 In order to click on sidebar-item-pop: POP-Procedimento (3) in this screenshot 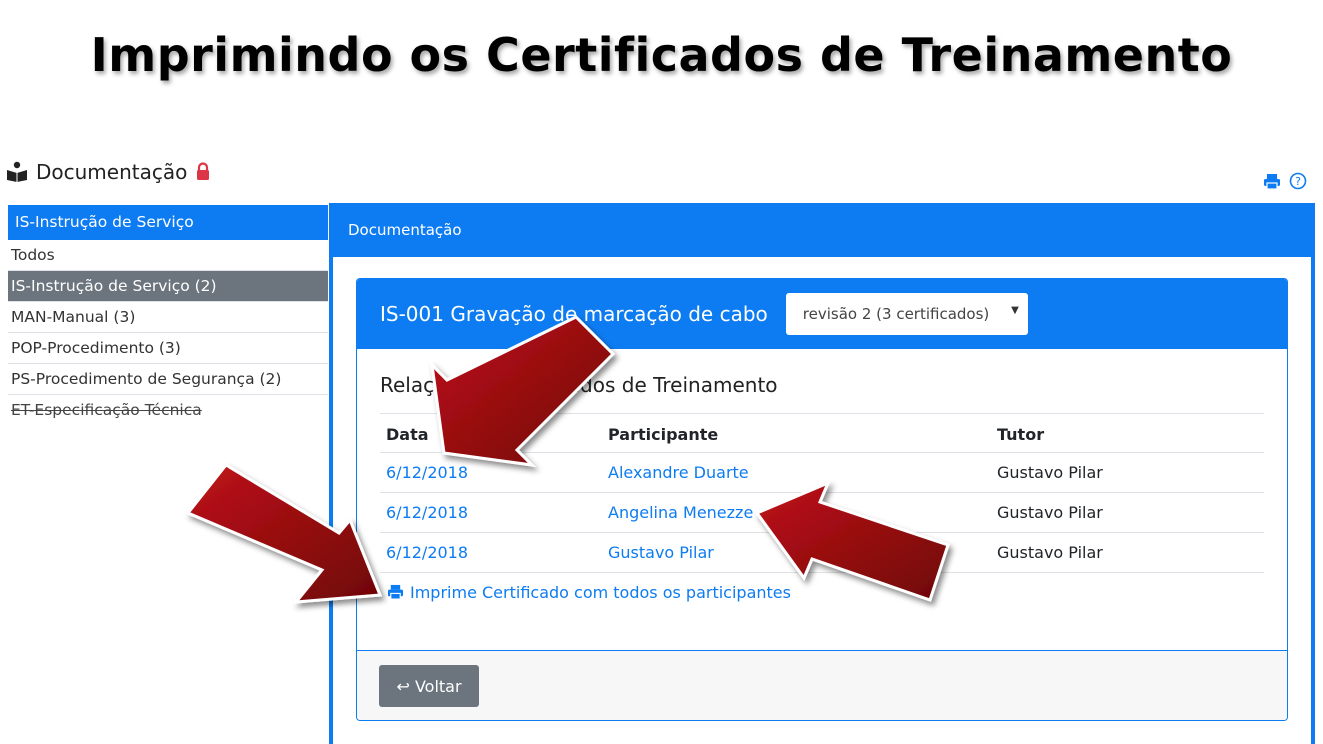, I will do `click(168, 348)`.